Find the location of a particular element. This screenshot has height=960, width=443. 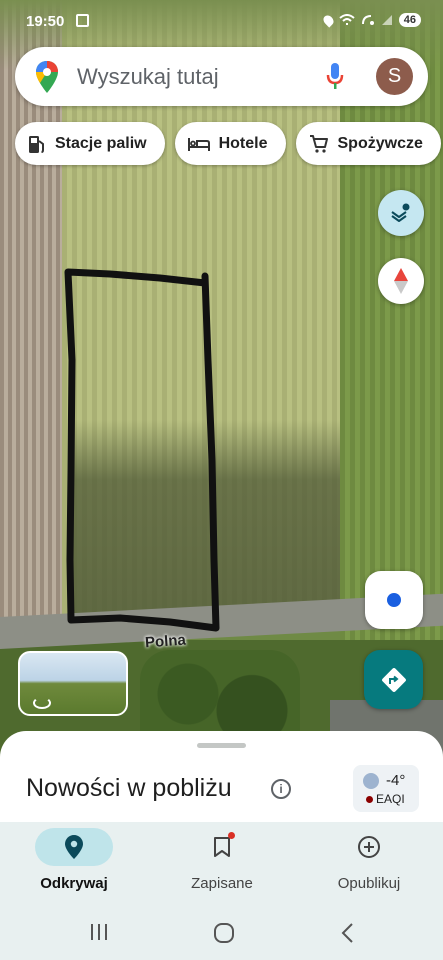

notification-dot is located at coordinates (231, 835).